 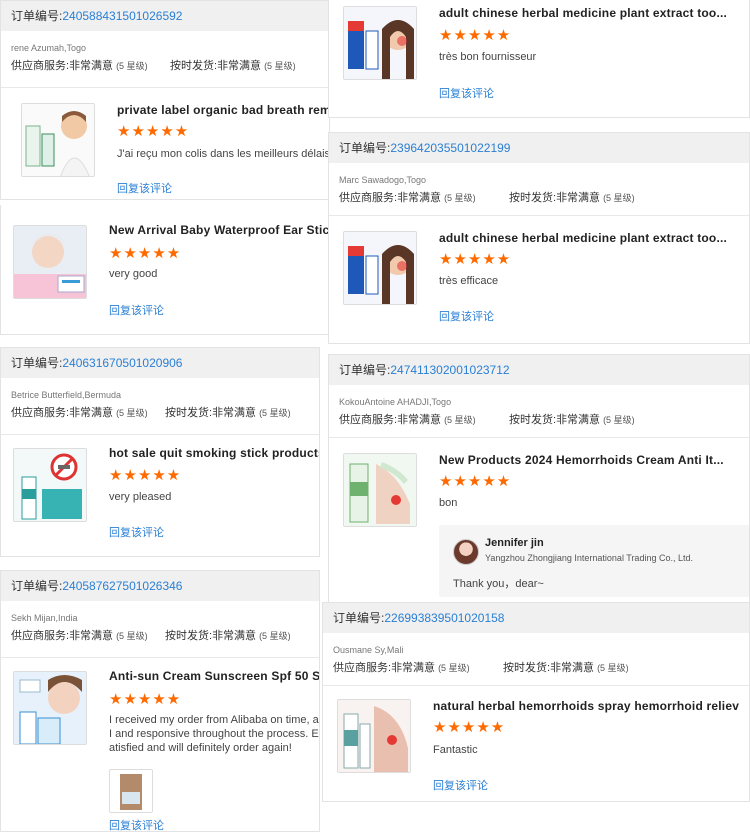 What do you see at coordinates (122, 16) in the screenshot?
I see `order-number-link: 240588431501026592` at bounding box center [122, 16].